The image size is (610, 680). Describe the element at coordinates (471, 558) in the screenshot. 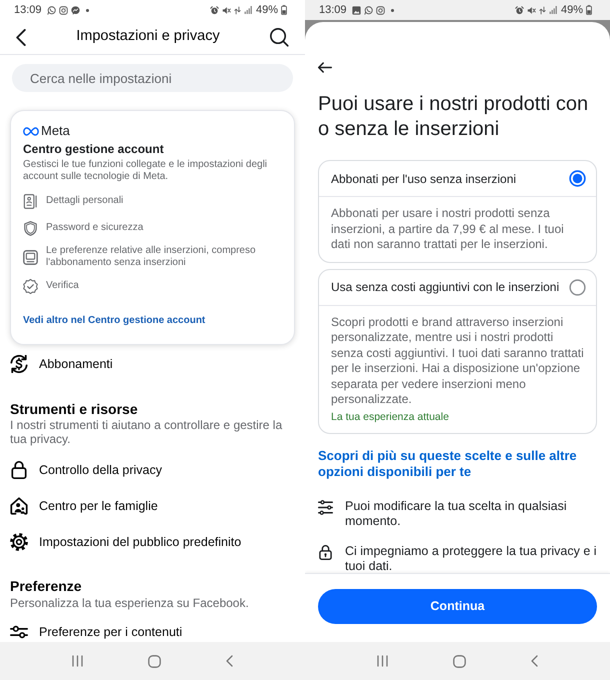

I see `info-text: Ci impegniamo a proteggere la tua privacy e i tuoi dati.` at that location.